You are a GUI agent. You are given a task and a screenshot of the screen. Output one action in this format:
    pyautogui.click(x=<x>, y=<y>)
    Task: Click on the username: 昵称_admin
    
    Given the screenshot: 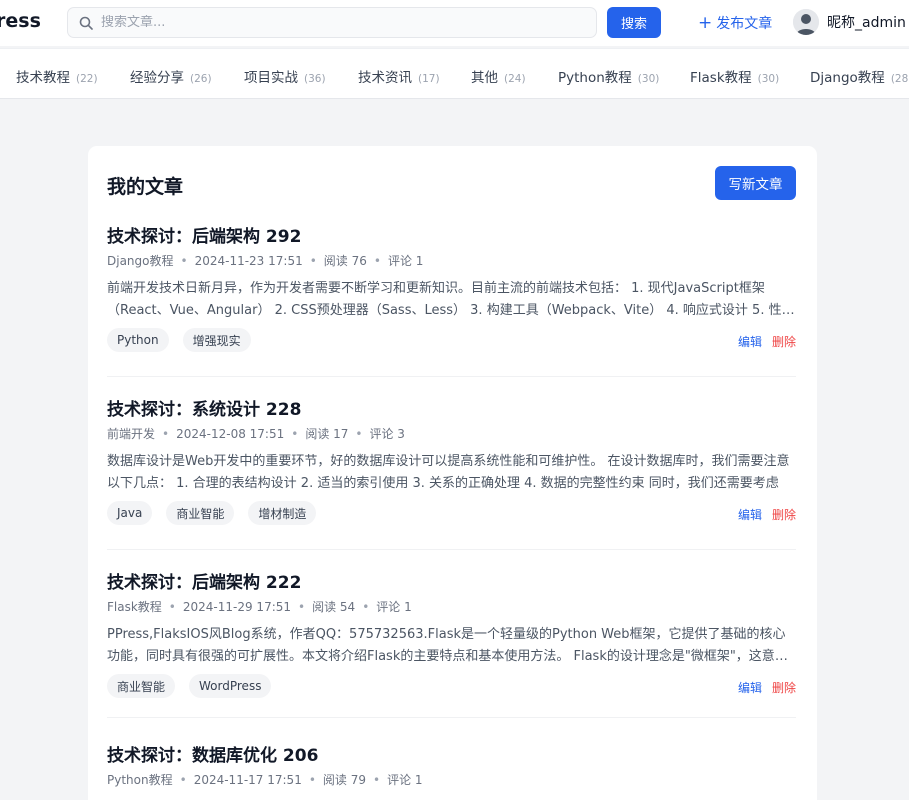 What is the action you would take?
    pyautogui.click(x=866, y=23)
    